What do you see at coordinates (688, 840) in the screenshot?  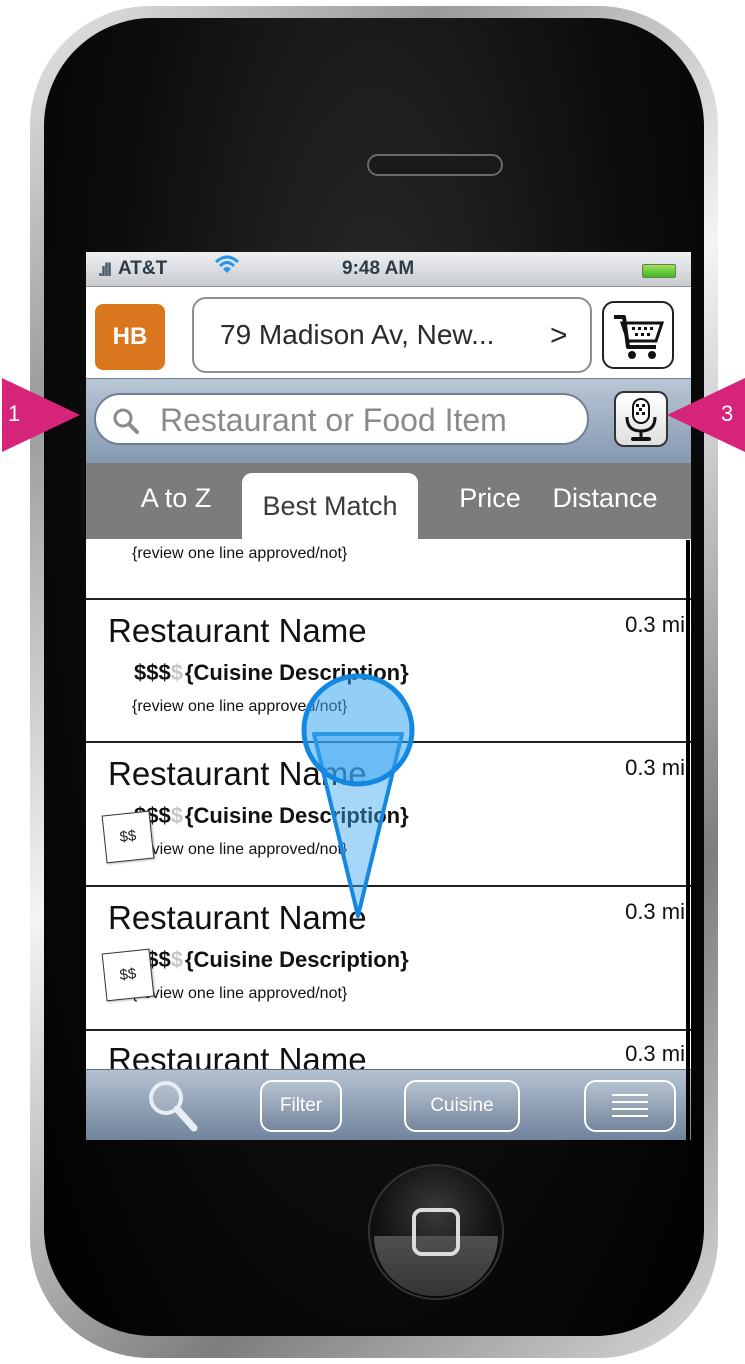 I see `screen-edge` at bounding box center [688, 840].